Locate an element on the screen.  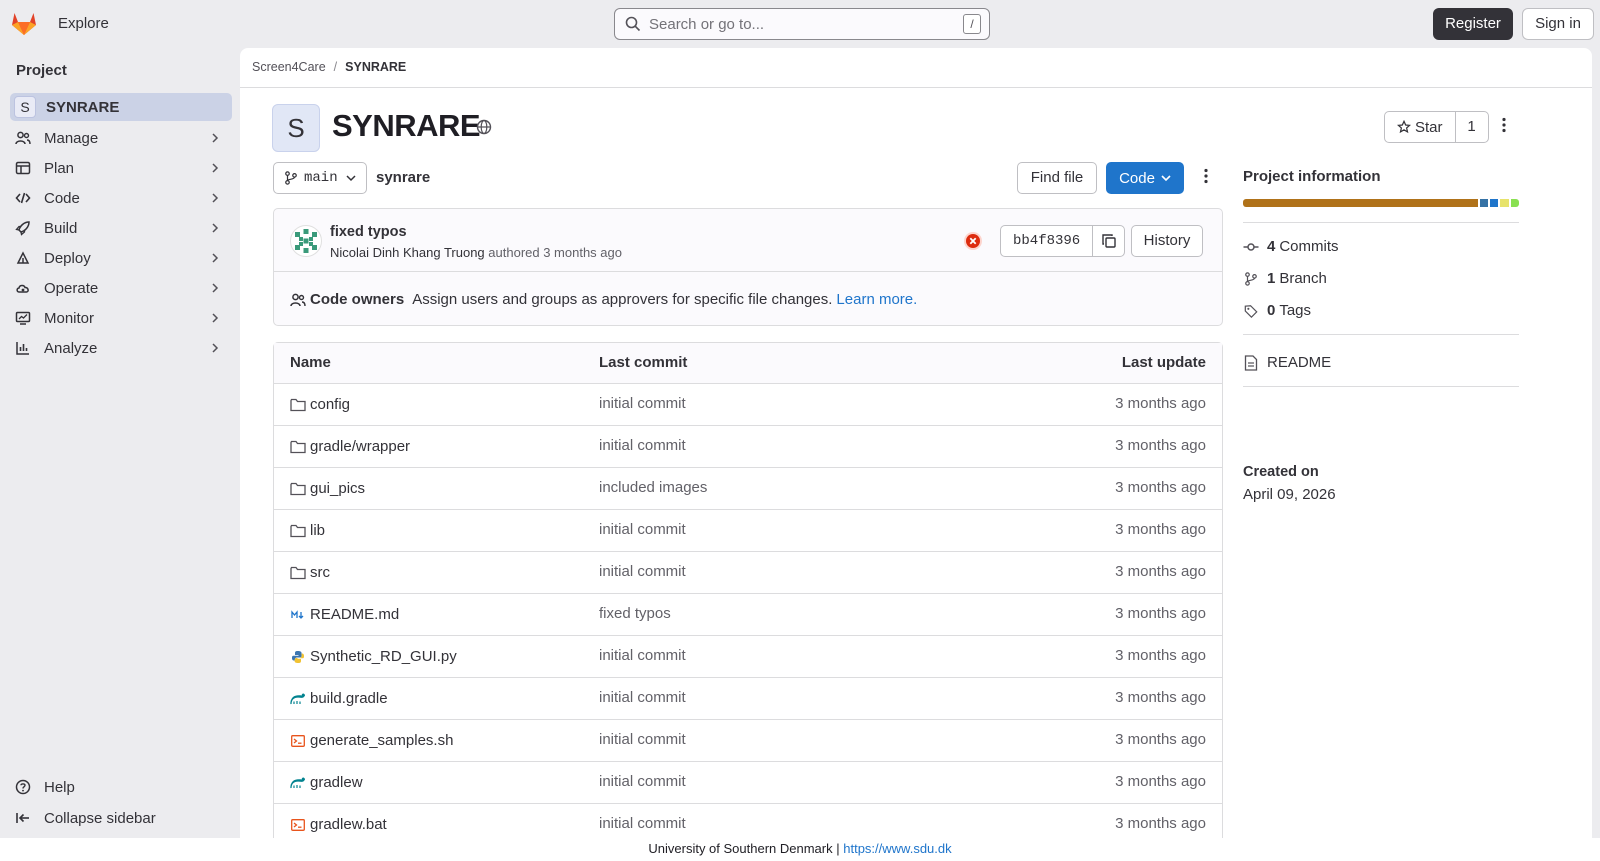
language-bar is located at coordinates (1381, 203).